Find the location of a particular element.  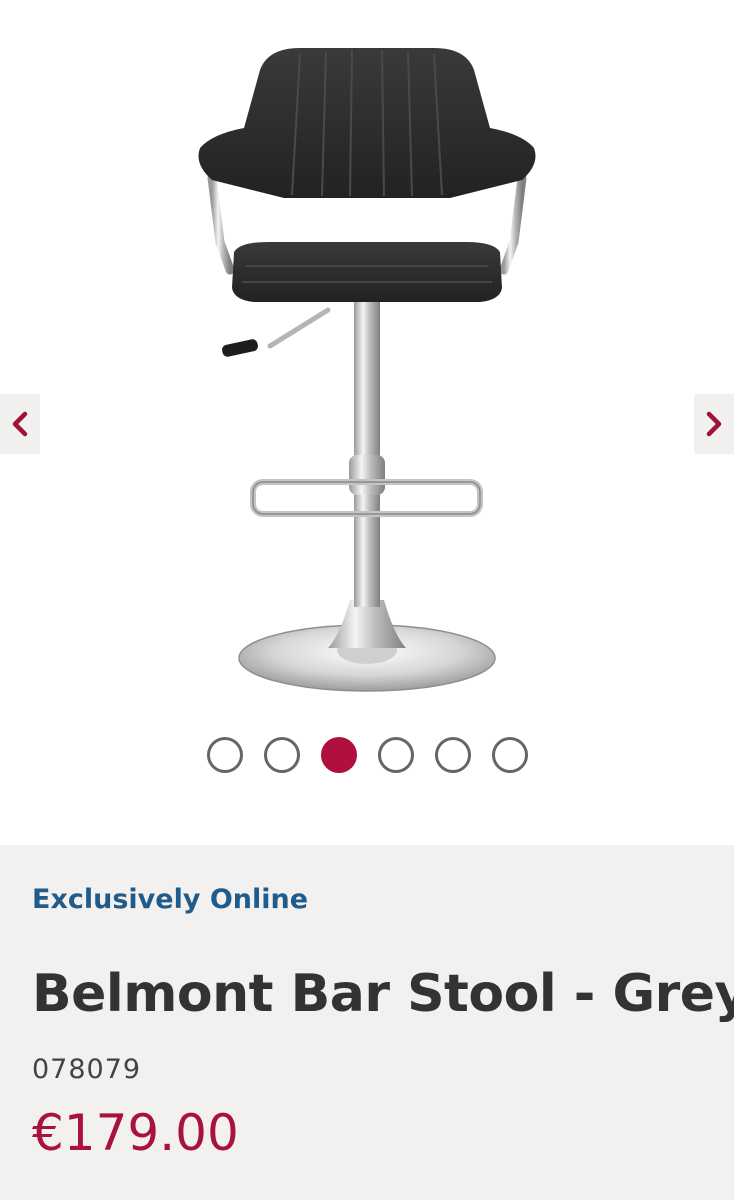

previous-image-button is located at coordinates (20, 424).